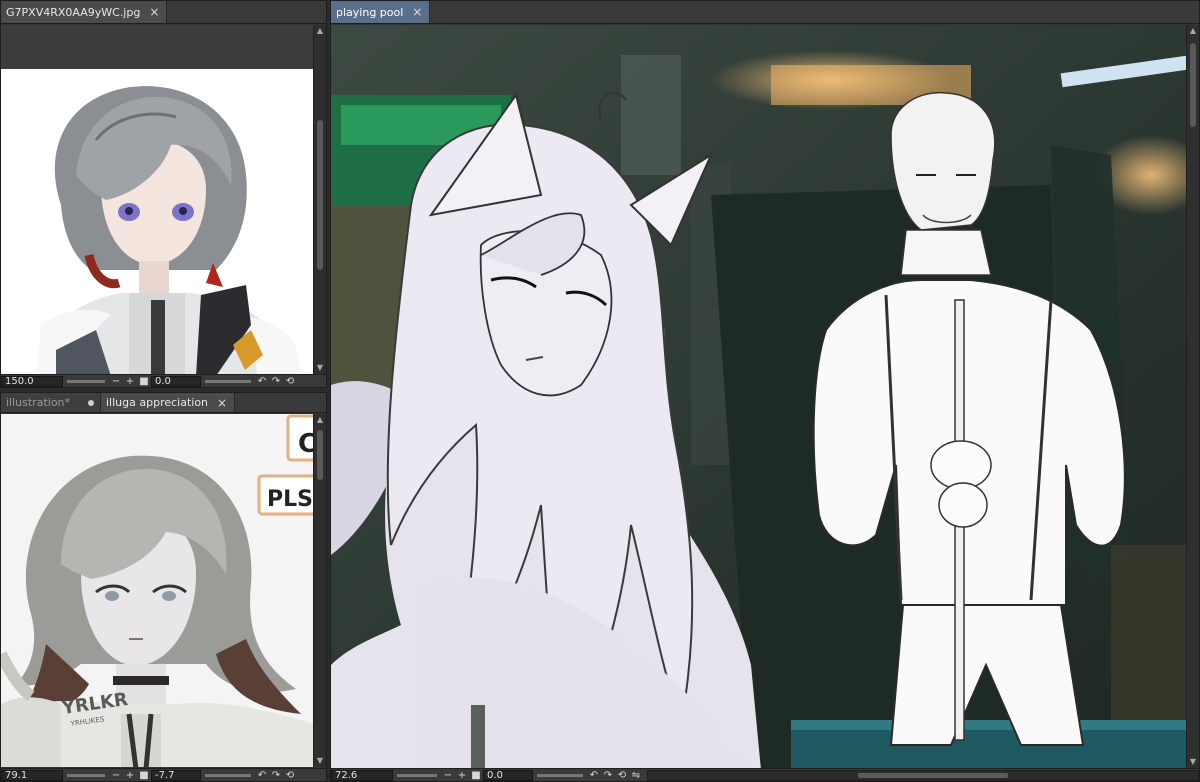 The image size is (1200, 782). I want to click on navigator-status-bar: 79.1 − + ■ -7.7 ↶ ↷ ⟲, so click(163, 774).